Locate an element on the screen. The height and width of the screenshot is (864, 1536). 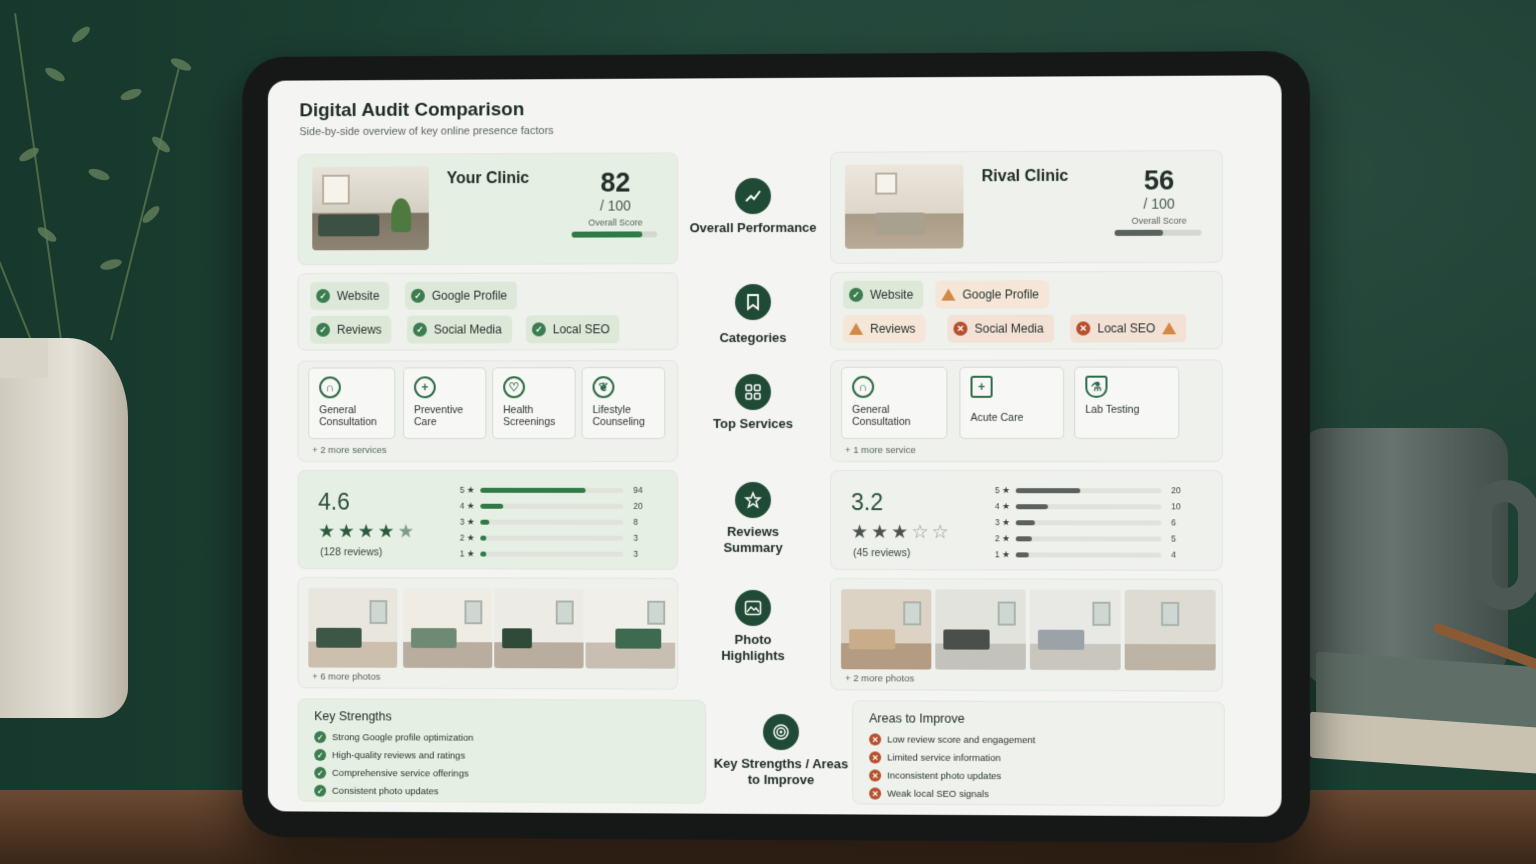
flask-icon: ⚗ is located at coordinates (1096, 387).